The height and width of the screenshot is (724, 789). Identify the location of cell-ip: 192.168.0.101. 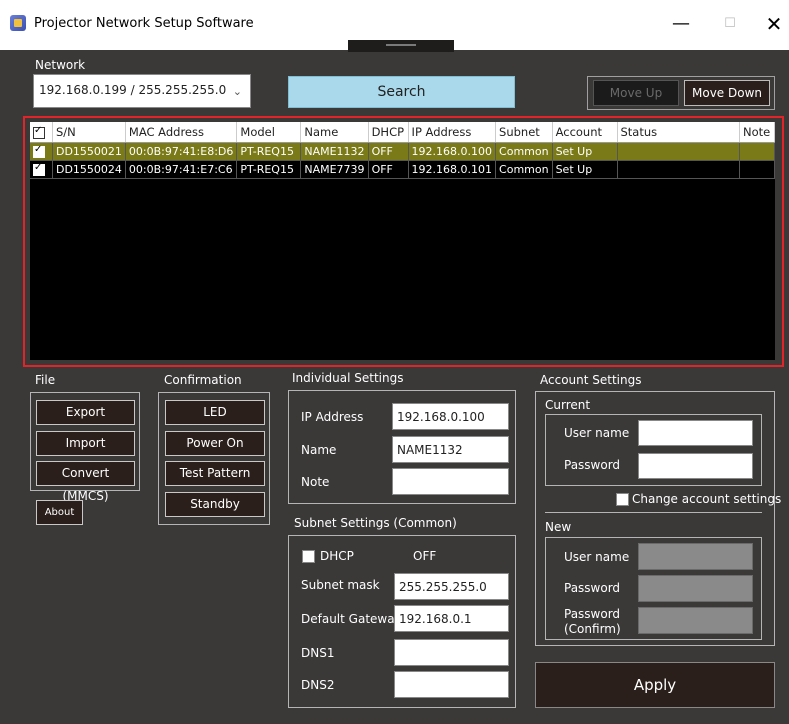
(452, 169).